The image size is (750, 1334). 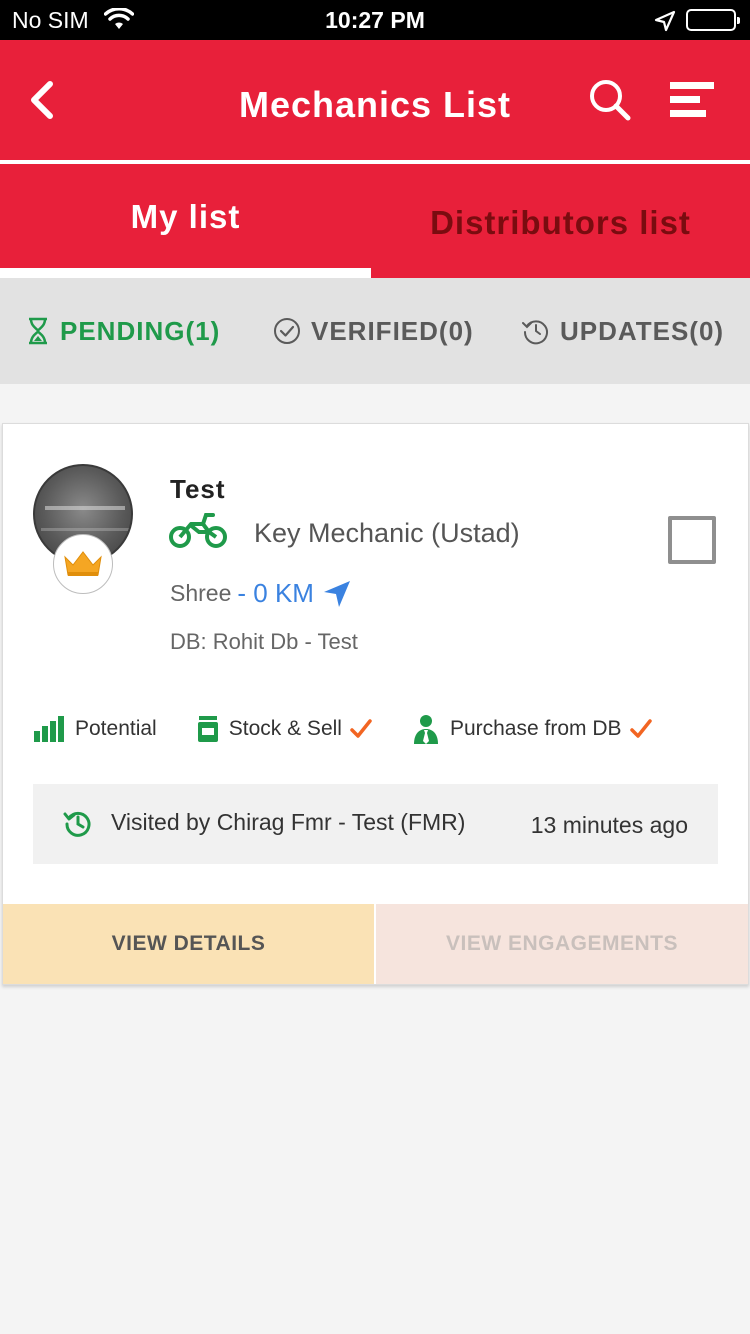 What do you see at coordinates (392, 330) in the screenshot?
I see `filter-verified-label: VERIFIED(0)` at bounding box center [392, 330].